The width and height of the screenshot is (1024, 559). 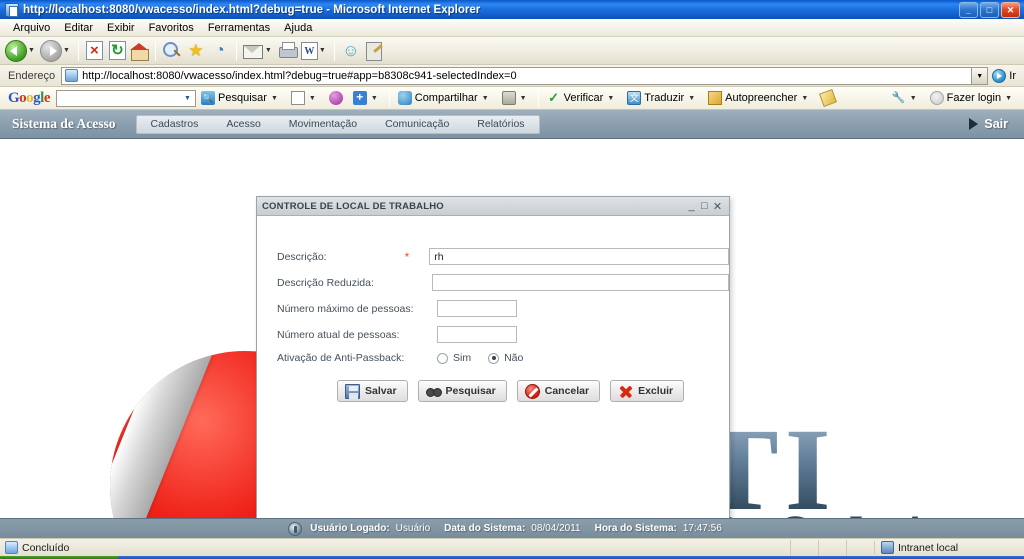 What do you see at coordinates (175, 124) in the screenshot?
I see `nav-item-cadastros: Cadastros` at bounding box center [175, 124].